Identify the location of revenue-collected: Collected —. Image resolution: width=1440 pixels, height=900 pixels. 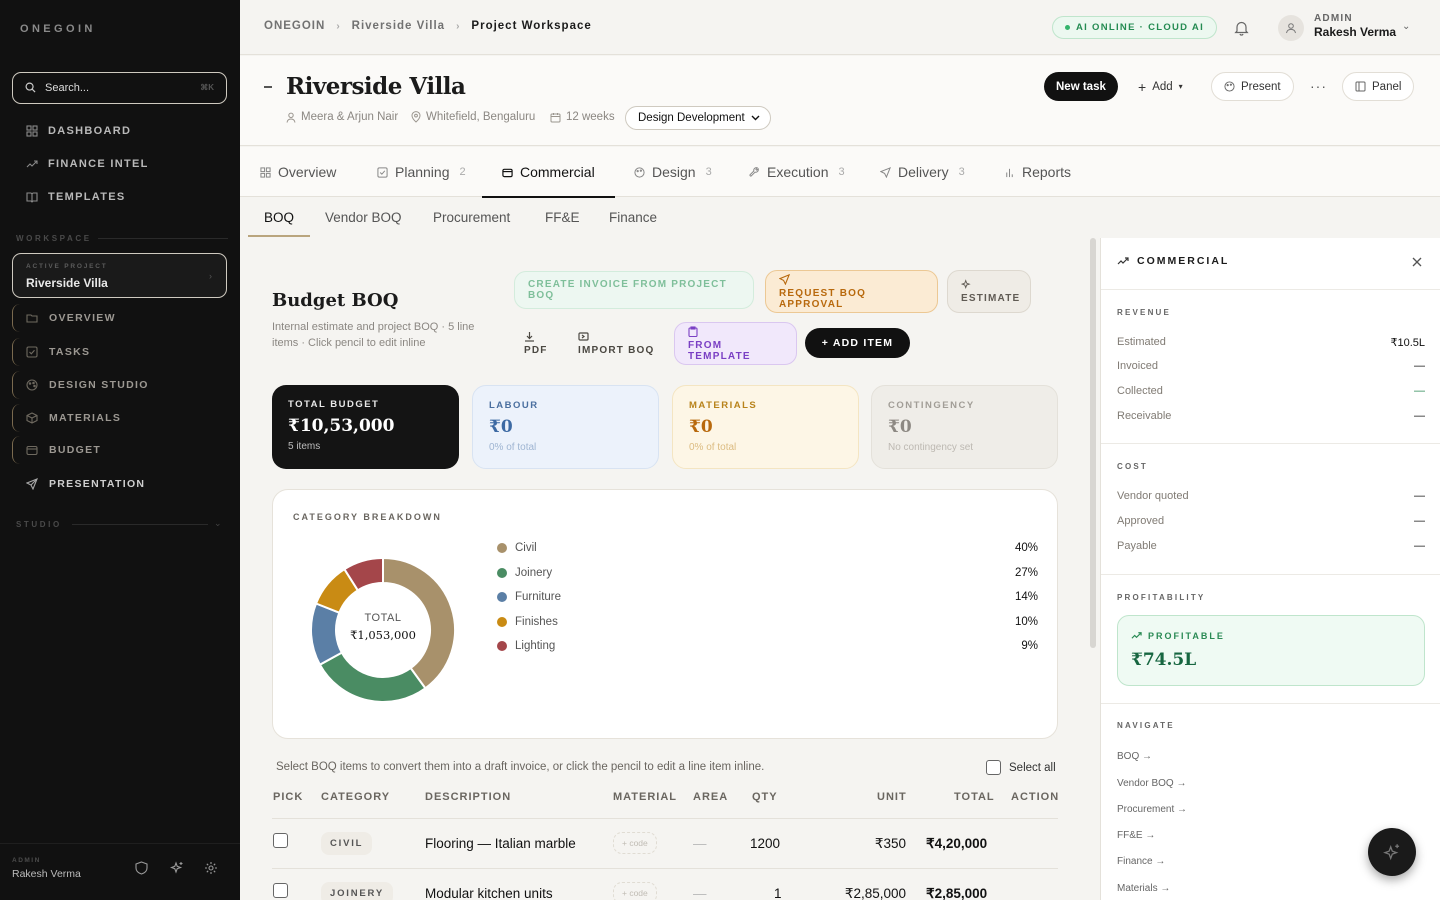
(1271, 391).